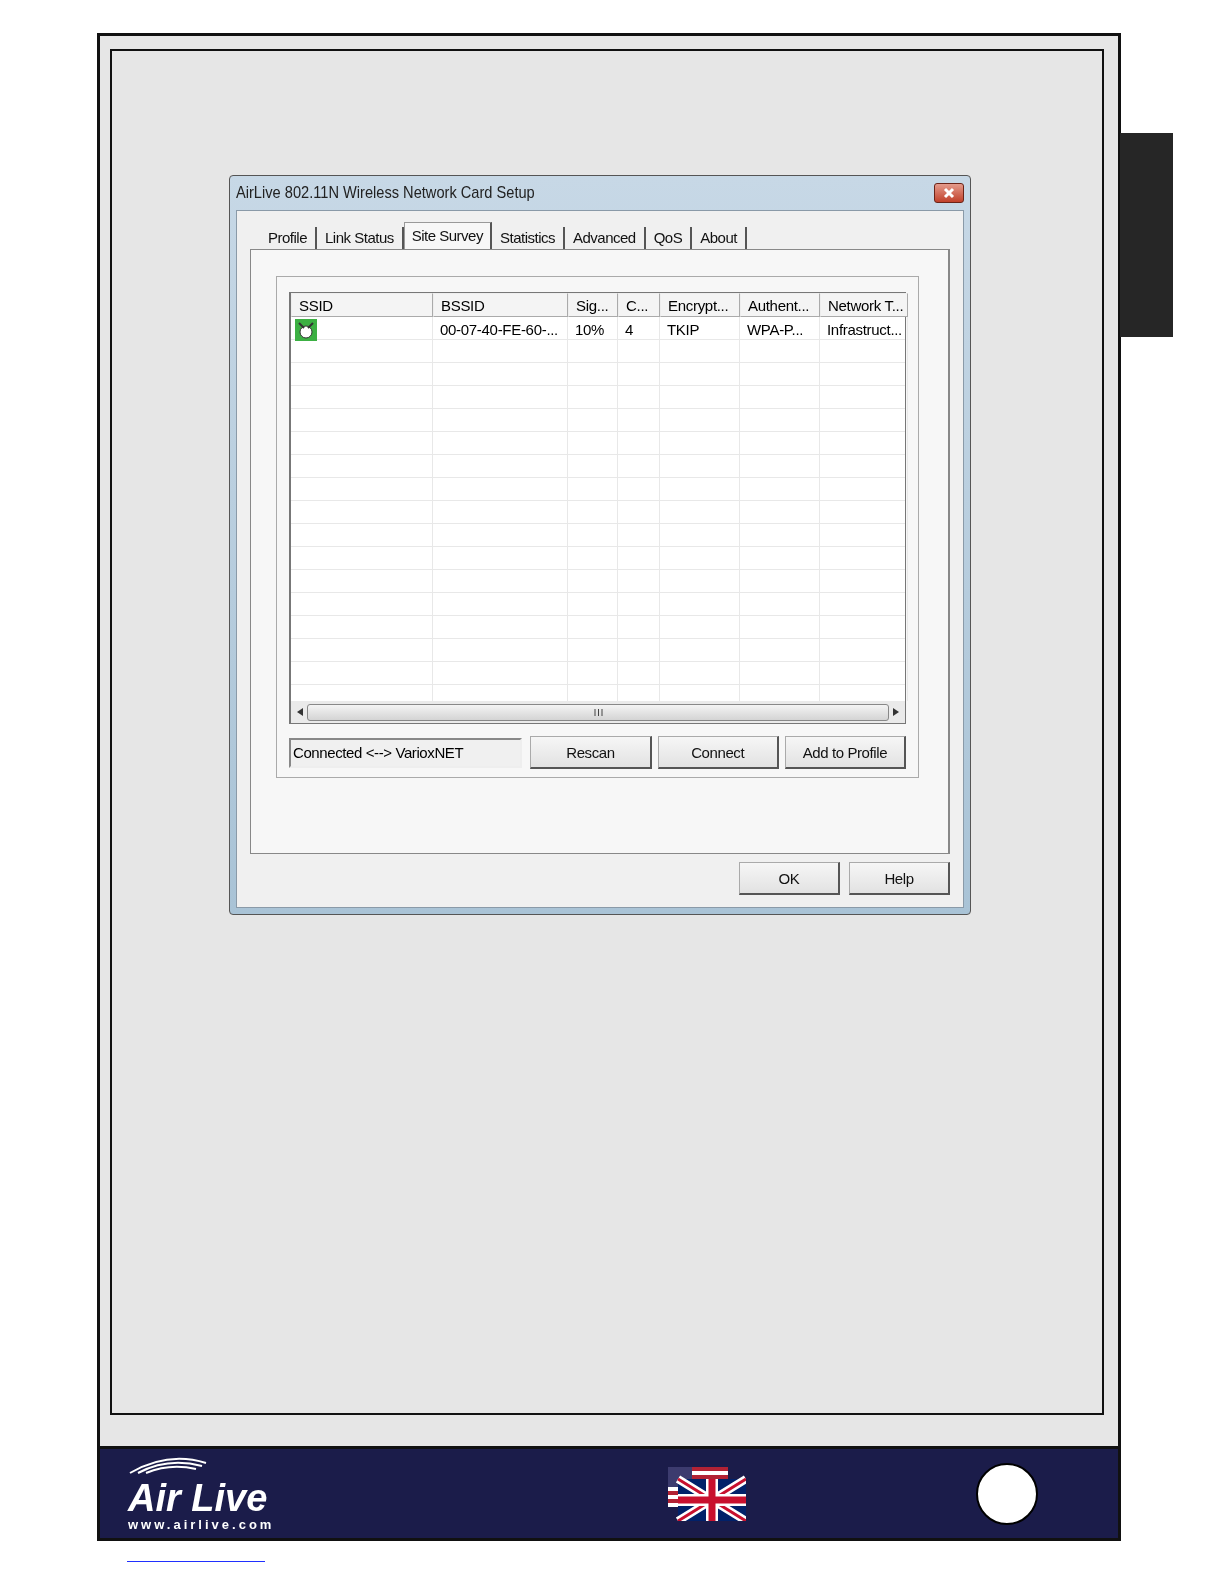 This screenshot has width=1225, height=1585. What do you see at coordinates (168, 1465) in the screenshot?
I see `wave-icon` at bounding box center [168, 1465].